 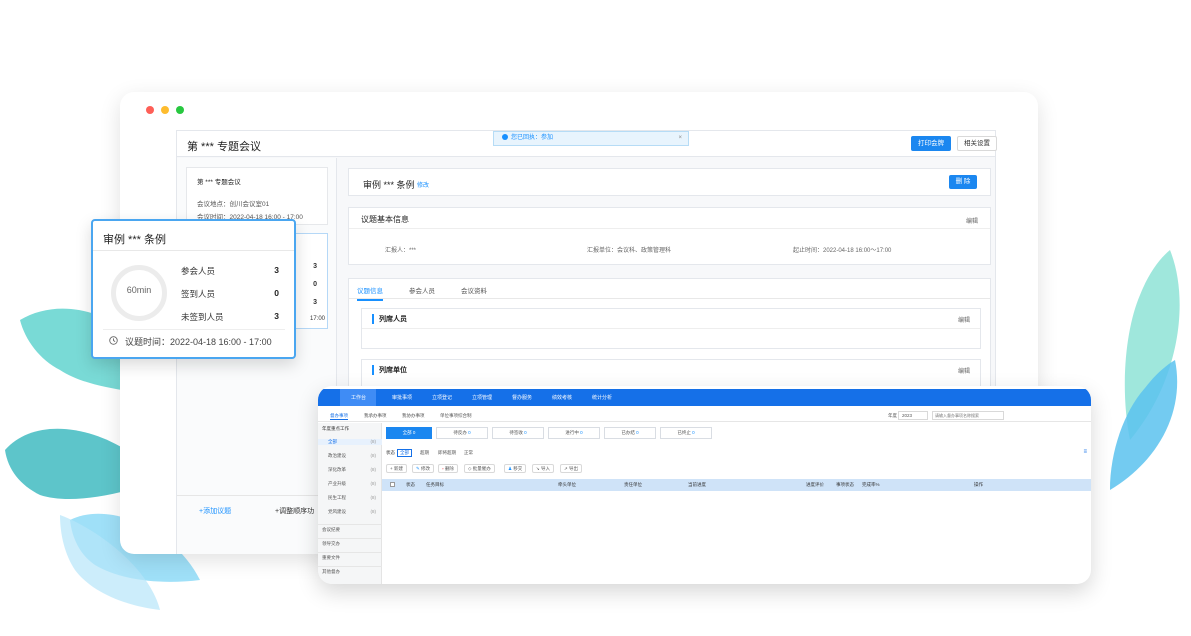 What do you see at coordinates (515, 468) in the screenshot?
I see `transfer-button: ♟ 移交` at bounding box center [515, 468].